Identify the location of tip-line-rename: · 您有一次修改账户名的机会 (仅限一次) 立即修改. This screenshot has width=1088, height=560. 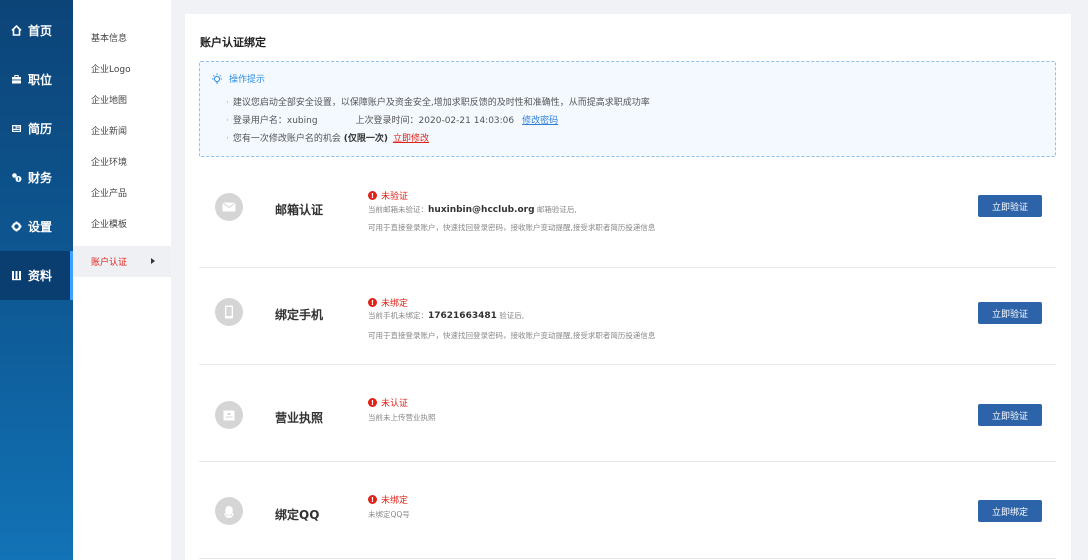
(328, 139).